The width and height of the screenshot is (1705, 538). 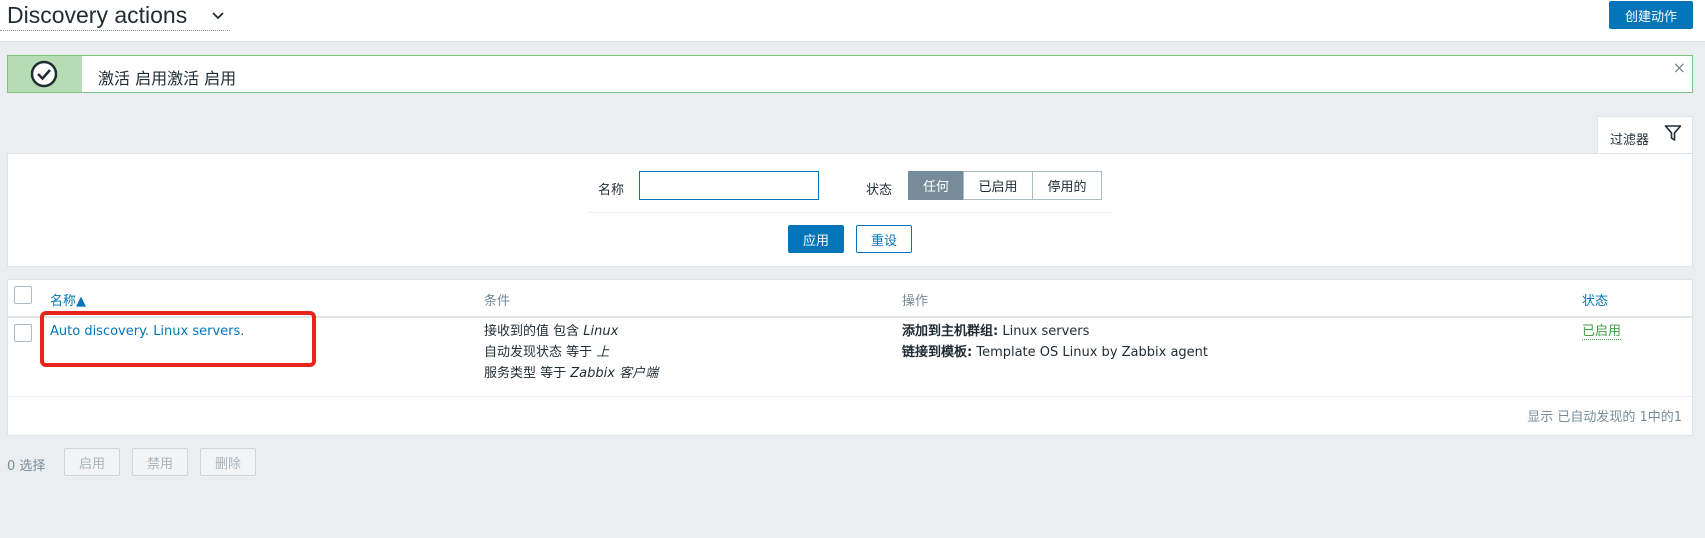 I want to click on reset-button: 重设, so click(x=884, y=239).